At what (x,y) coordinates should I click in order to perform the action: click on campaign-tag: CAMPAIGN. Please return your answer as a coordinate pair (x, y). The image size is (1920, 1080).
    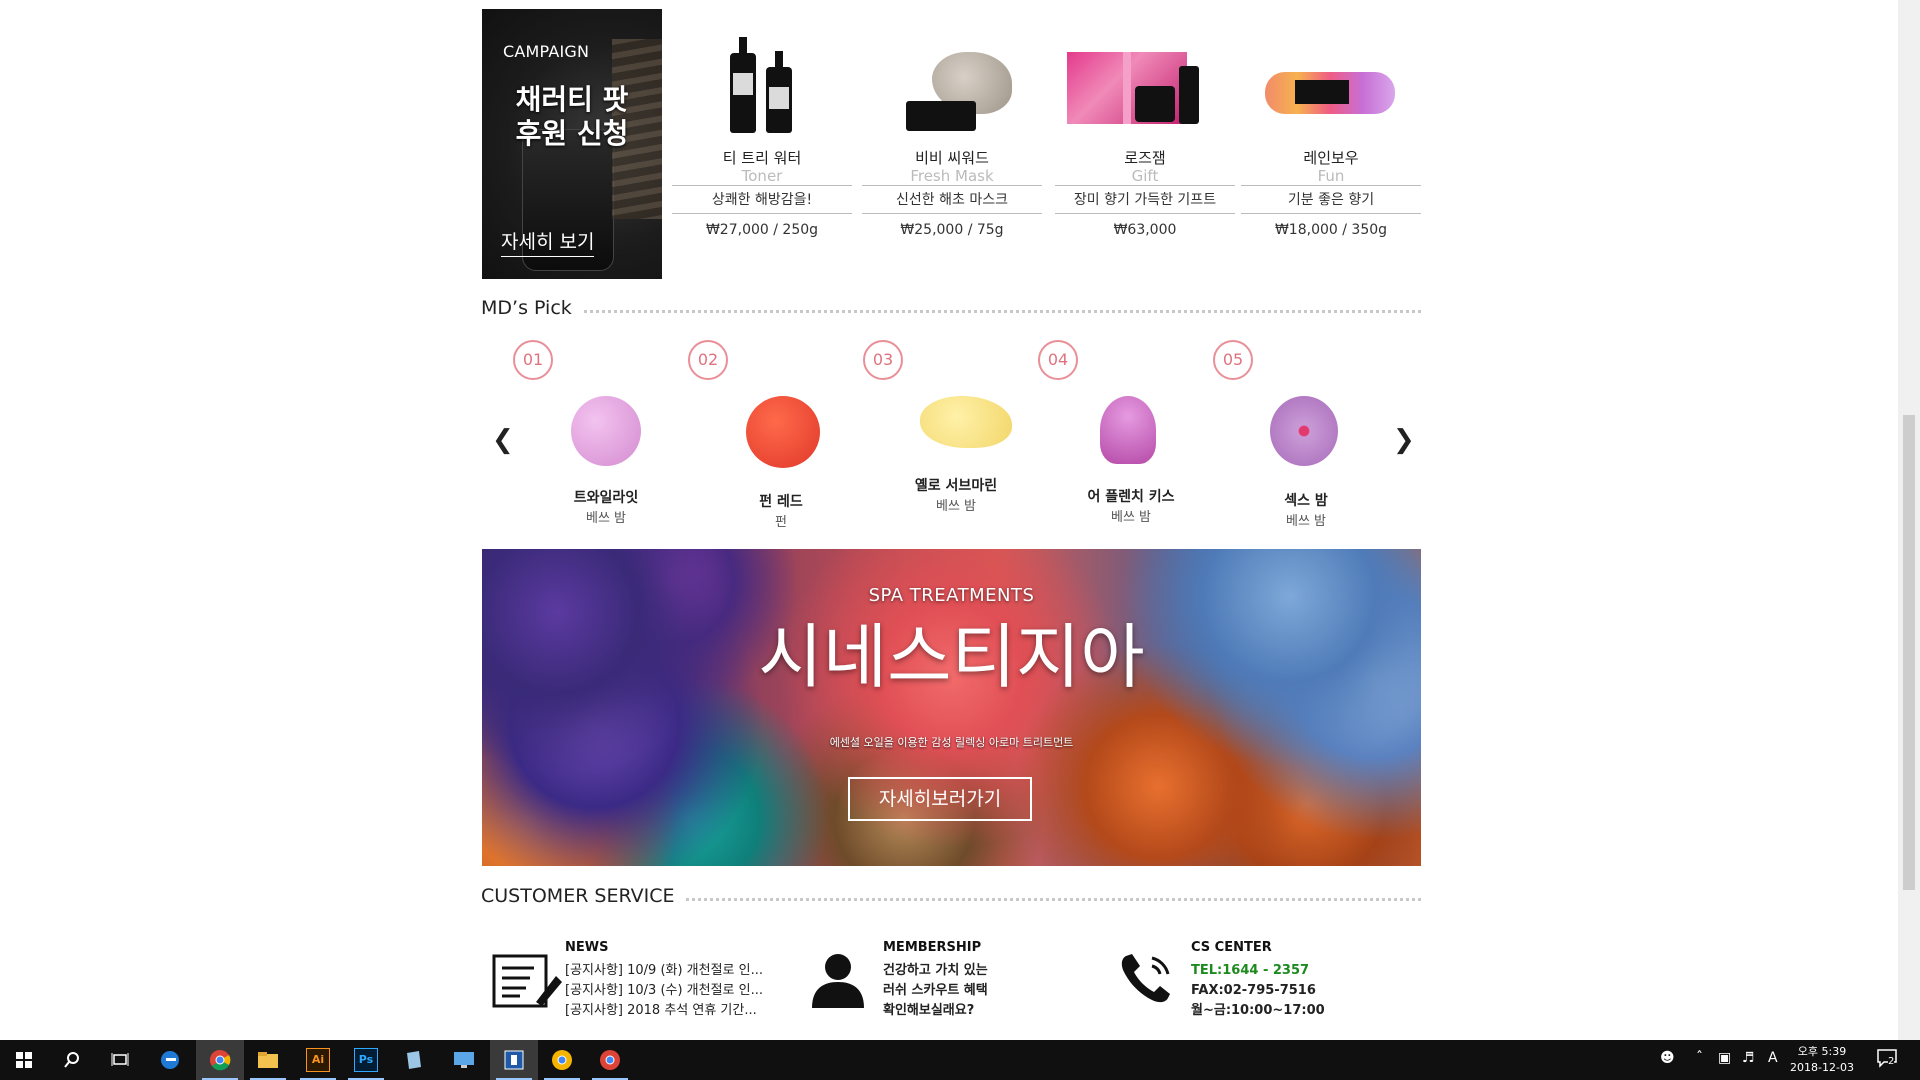
    Looking at the image, I should click on (546, 51).